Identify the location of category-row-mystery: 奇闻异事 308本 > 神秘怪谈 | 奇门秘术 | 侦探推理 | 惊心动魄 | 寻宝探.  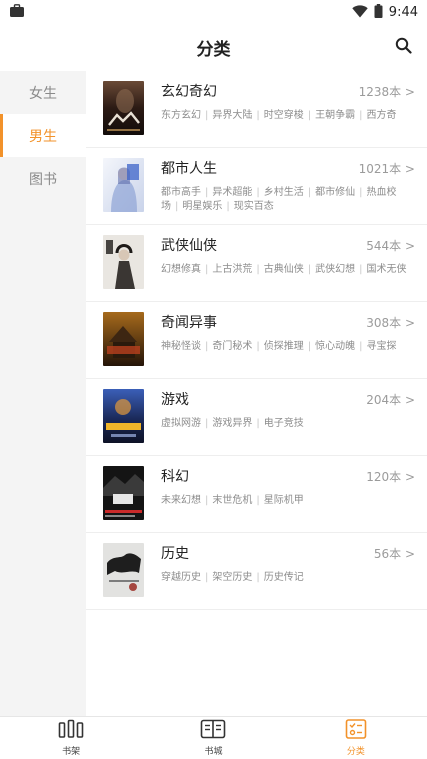
(256, 340).